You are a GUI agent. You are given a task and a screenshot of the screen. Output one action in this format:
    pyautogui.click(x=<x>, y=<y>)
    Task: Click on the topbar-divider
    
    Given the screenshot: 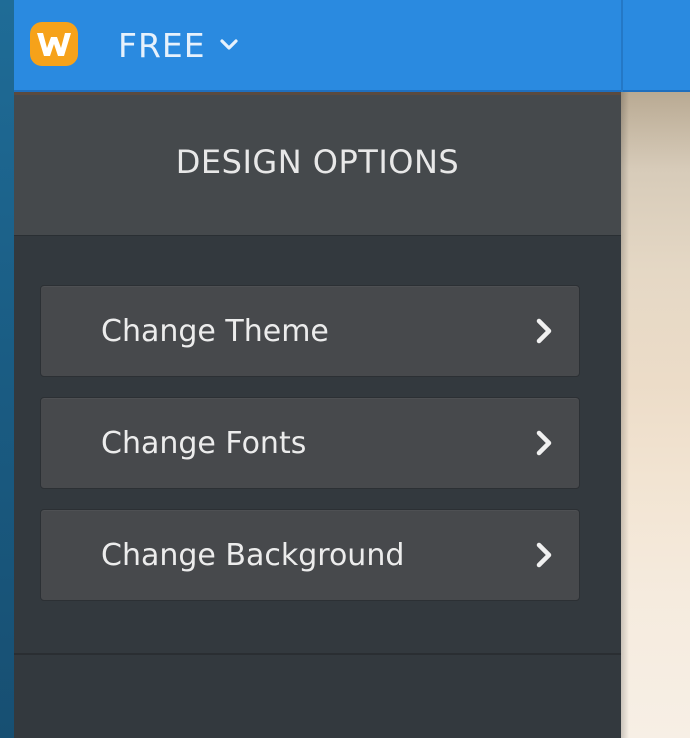 What is the action you would take?
    pyautogui.click(x=622, y=46)
    